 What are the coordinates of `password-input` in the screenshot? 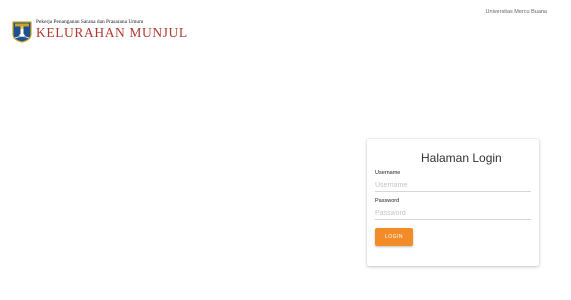 It's located at (453, 213).